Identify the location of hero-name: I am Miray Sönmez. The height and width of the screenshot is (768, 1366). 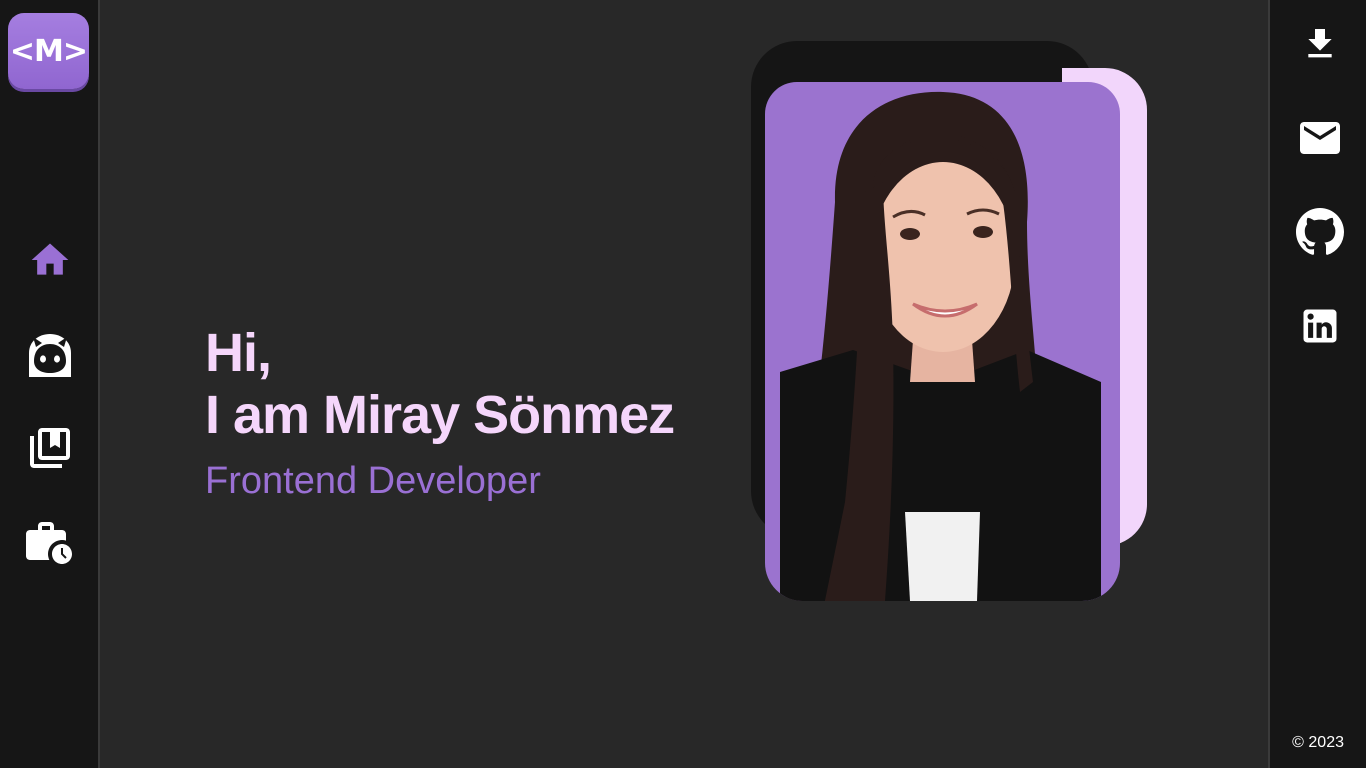
(440, 415).